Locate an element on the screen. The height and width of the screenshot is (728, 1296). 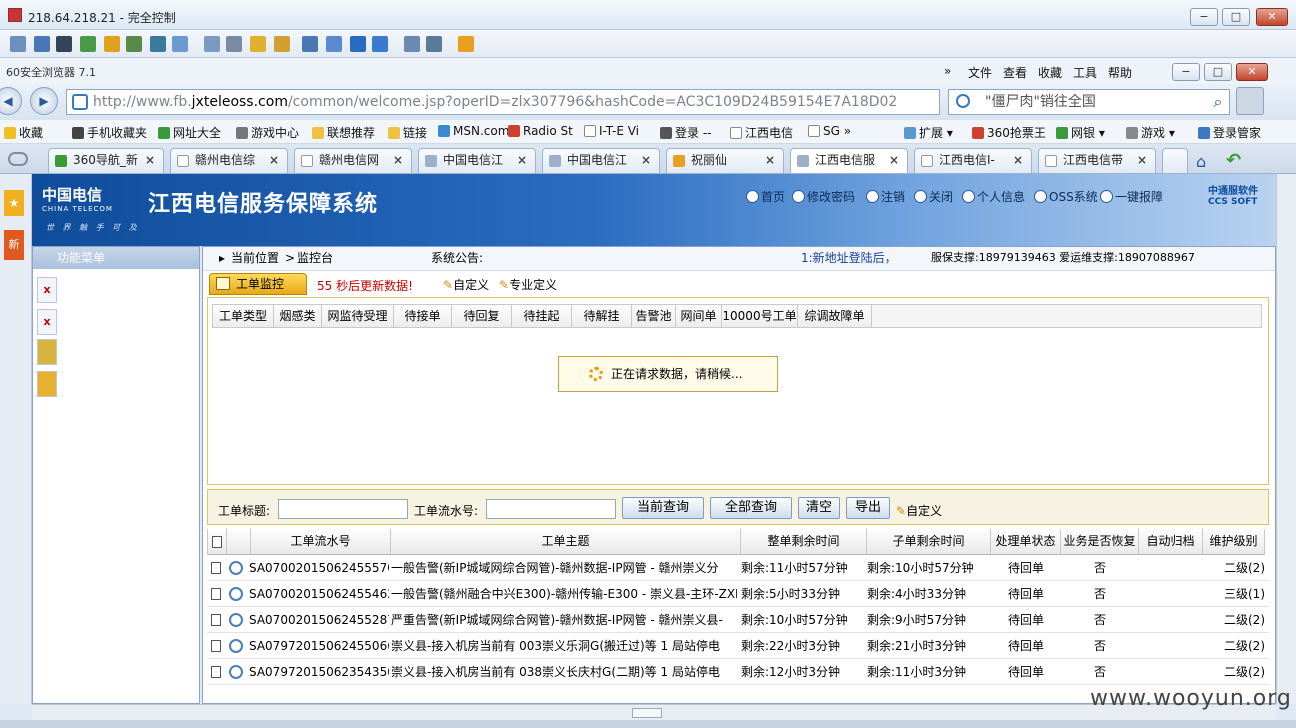
row-serial: SA07002015062455462 is located at coordinates (319, 594).